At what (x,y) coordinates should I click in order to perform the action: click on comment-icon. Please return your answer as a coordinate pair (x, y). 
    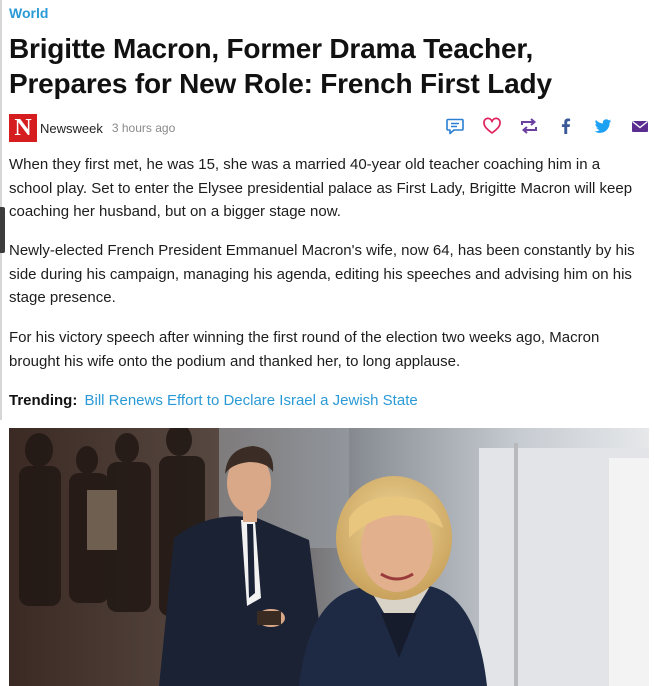
    Looking at the image, I should click on (455, 126).